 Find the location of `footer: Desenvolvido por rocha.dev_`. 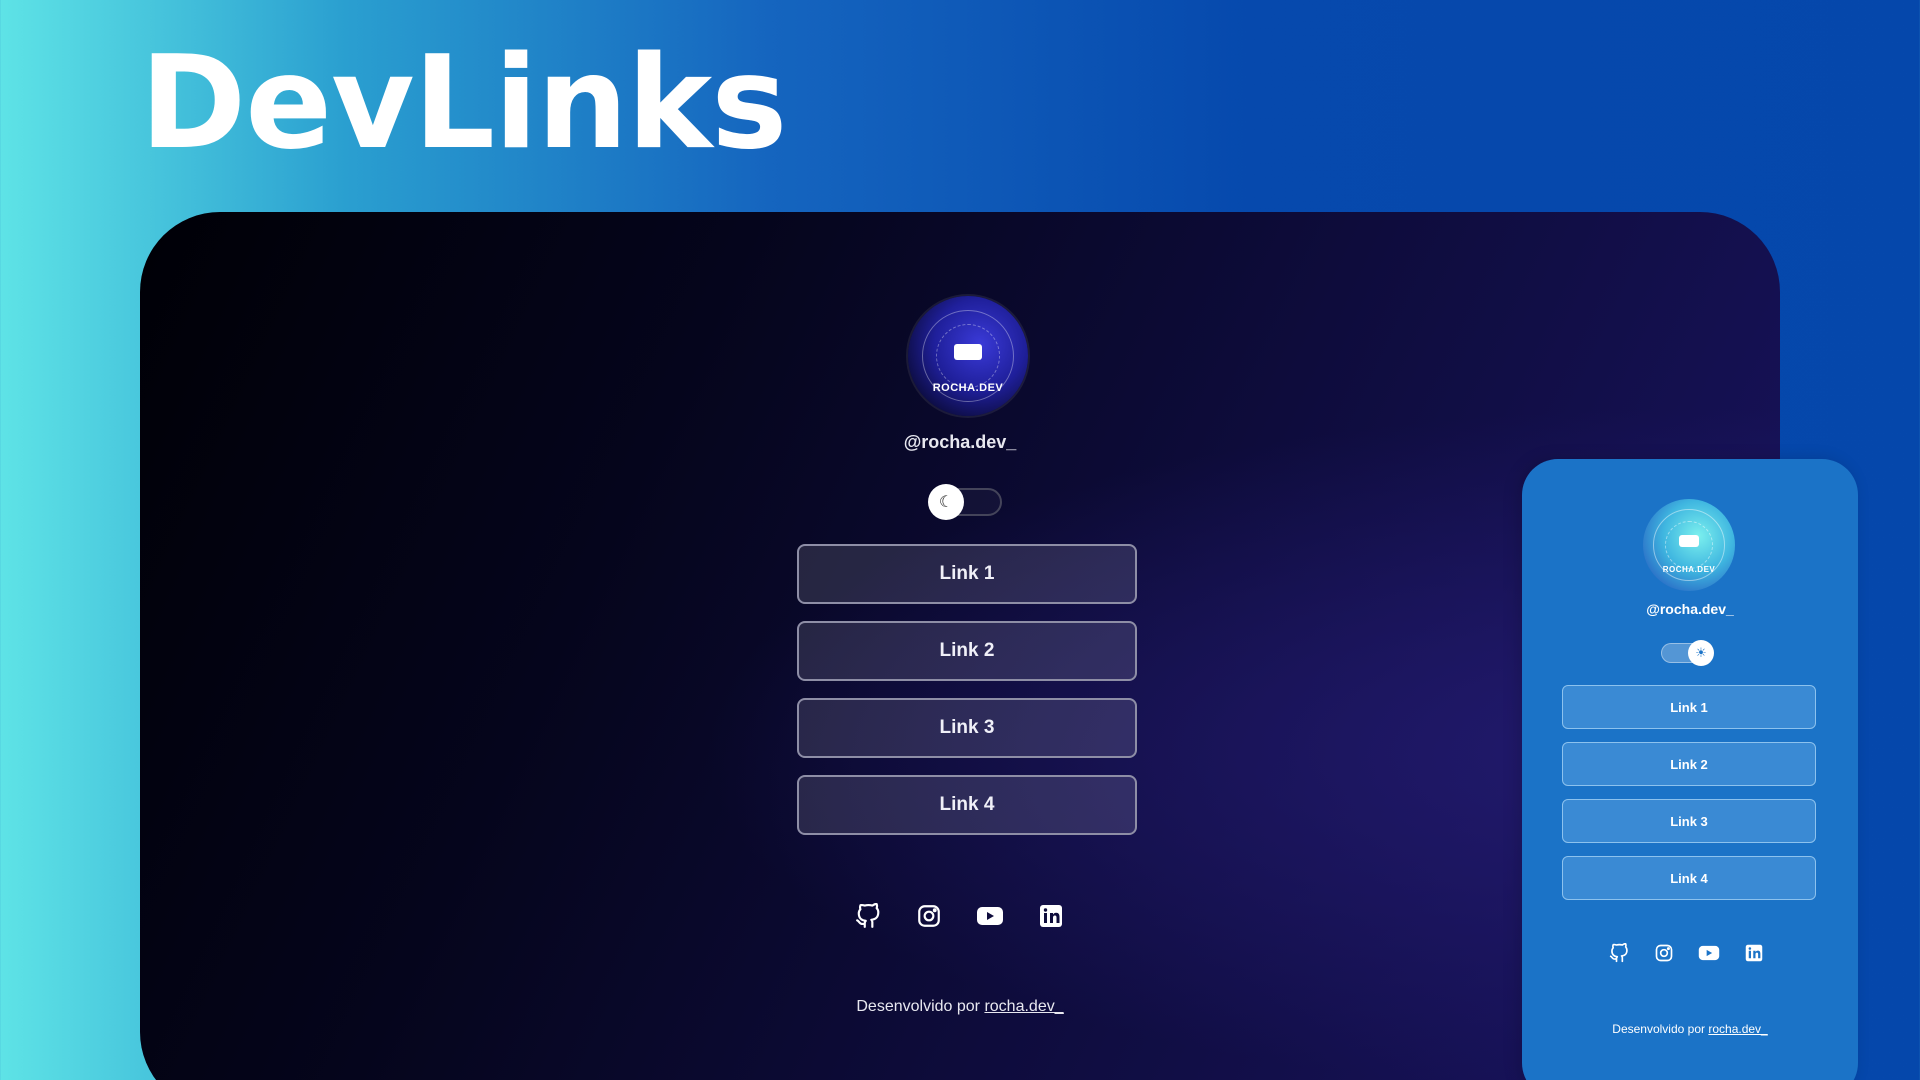

footer: Desenvolvido por rocha.dev_ is located at coordinates (1690, 1029).